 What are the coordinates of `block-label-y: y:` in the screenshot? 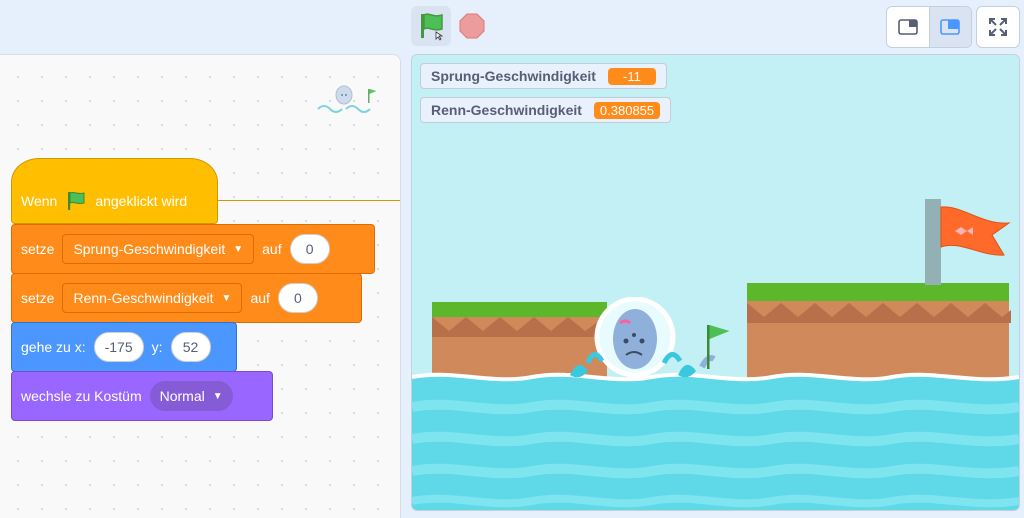 It's located at (157, 347).